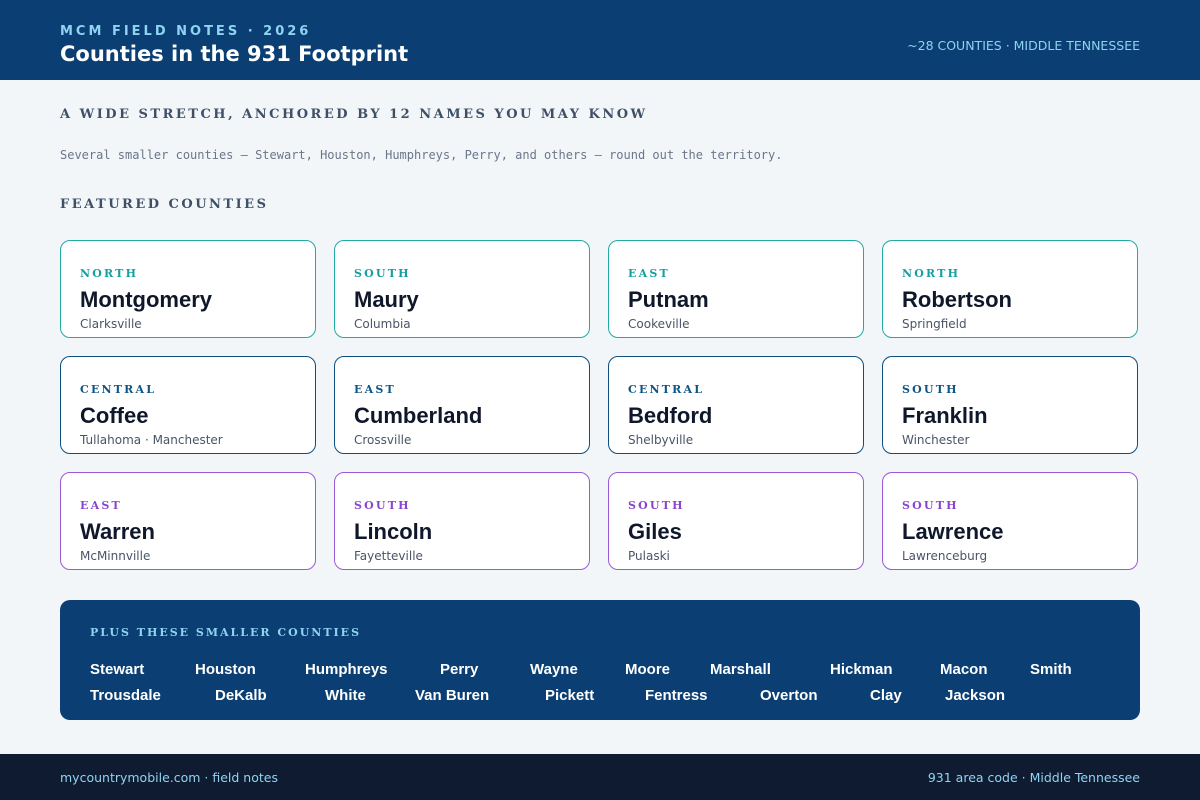 This screenshot has width=1200, height=800. Describe the element at coordinates (670, 415) in the screenshot. I see `county-name: Bedford` at that location.